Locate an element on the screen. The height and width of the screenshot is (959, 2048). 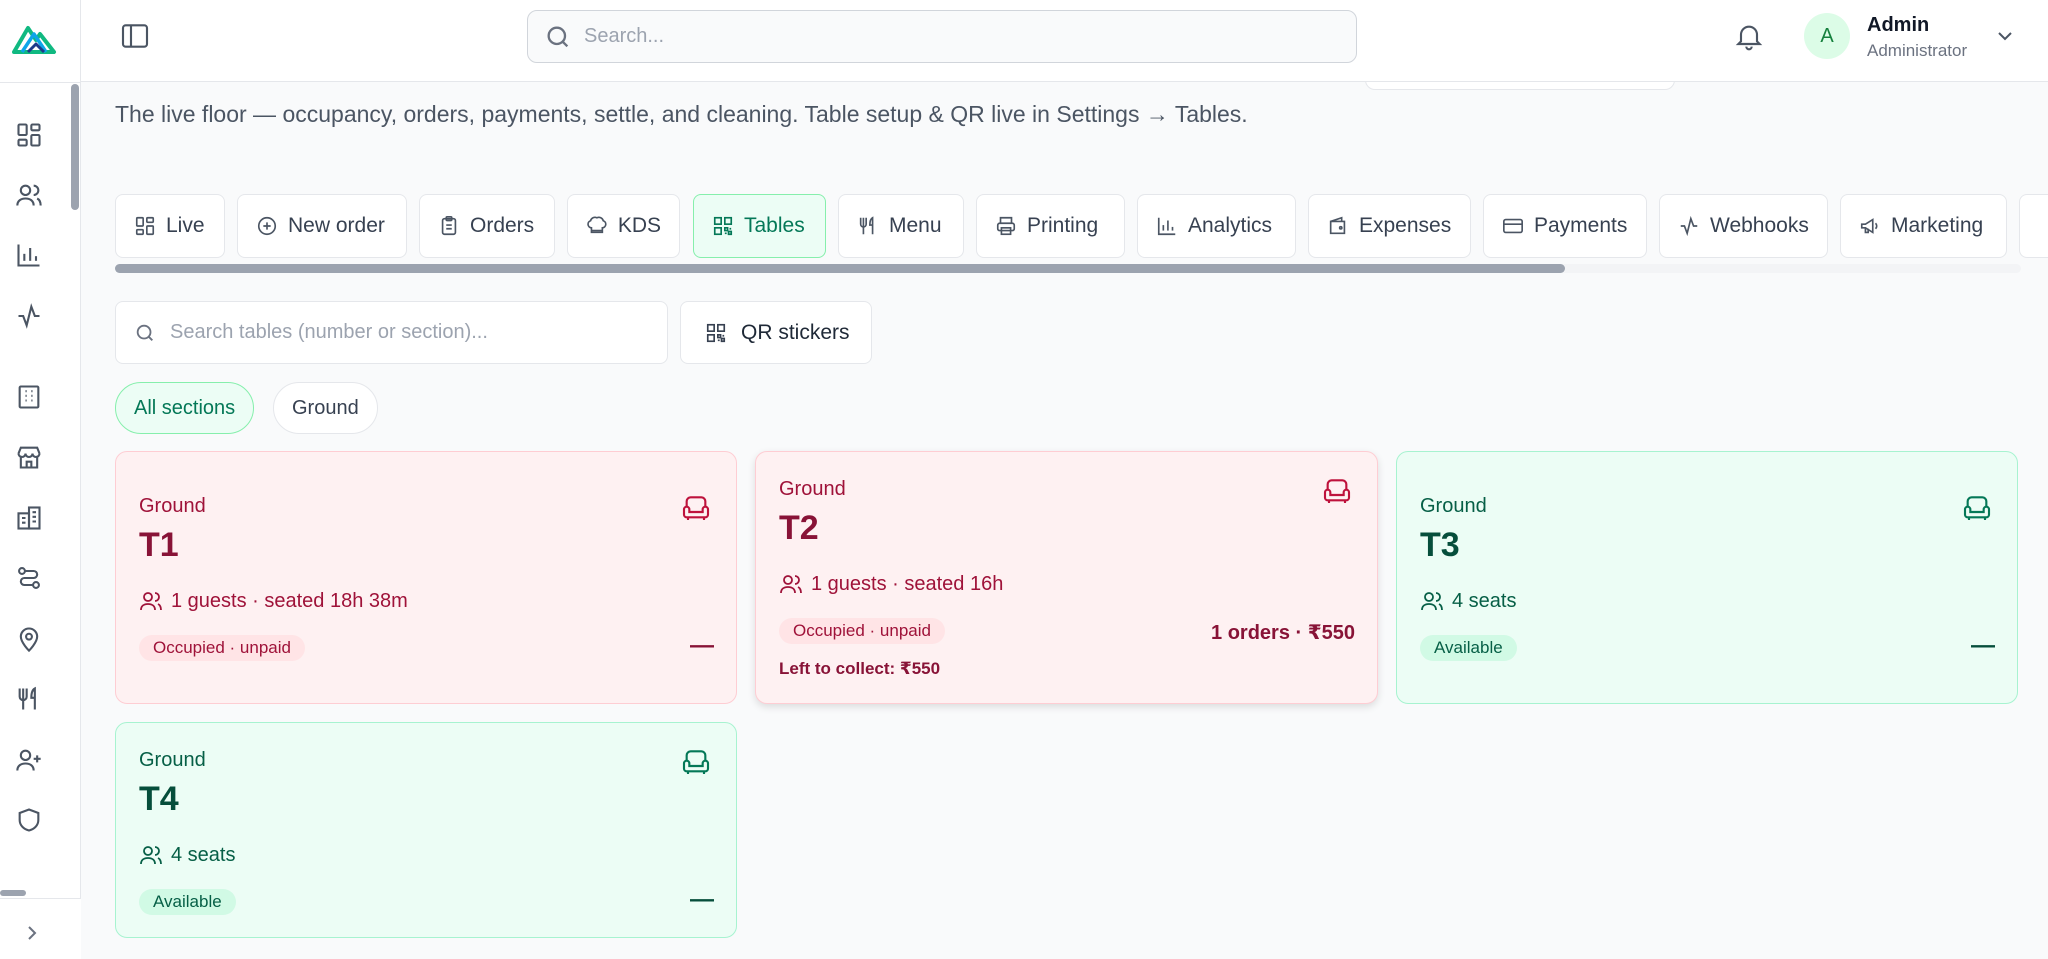
printer-icon is located at coordinates (1006, 226).